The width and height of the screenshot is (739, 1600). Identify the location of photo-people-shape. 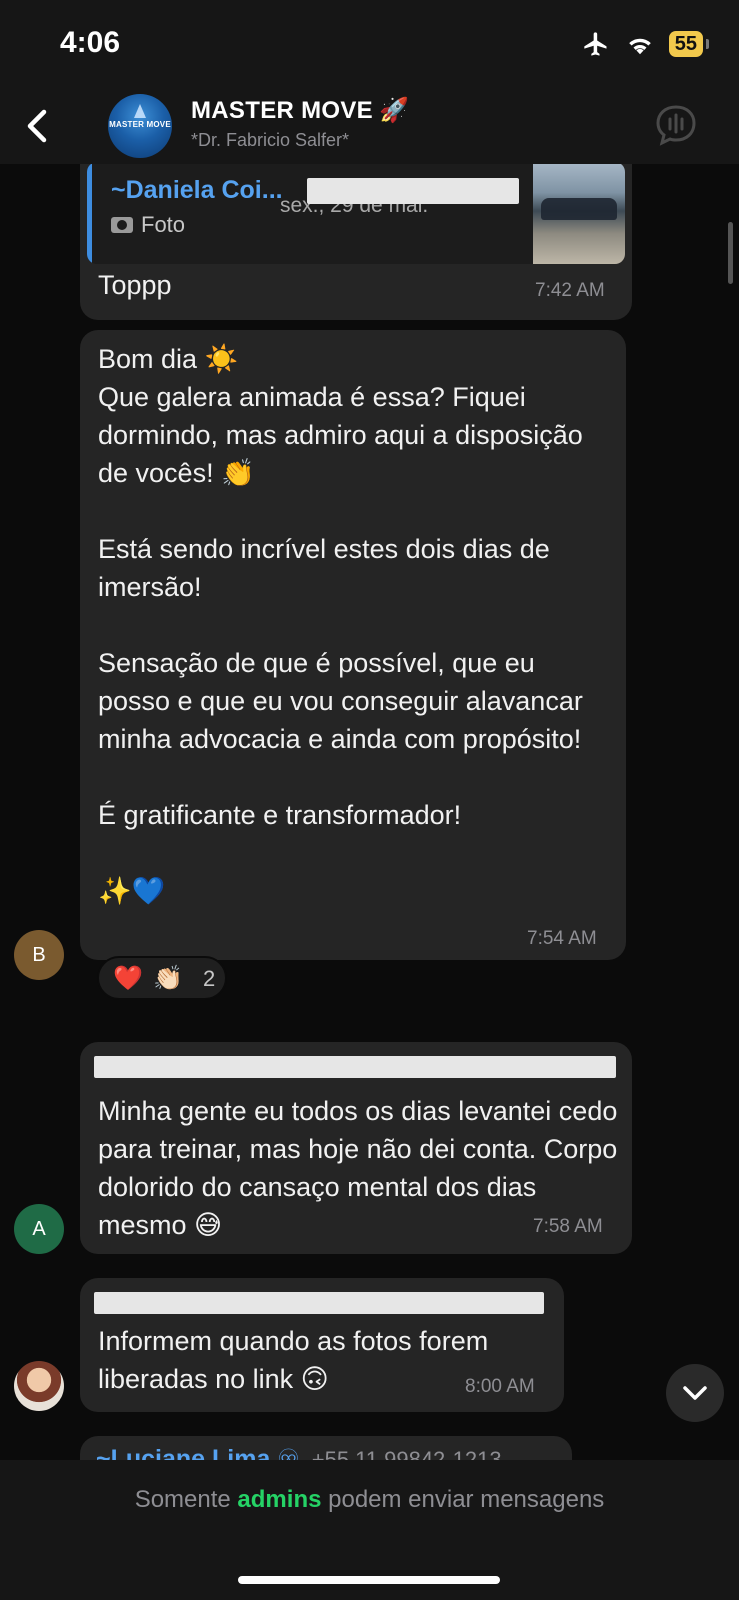
(579, 209).